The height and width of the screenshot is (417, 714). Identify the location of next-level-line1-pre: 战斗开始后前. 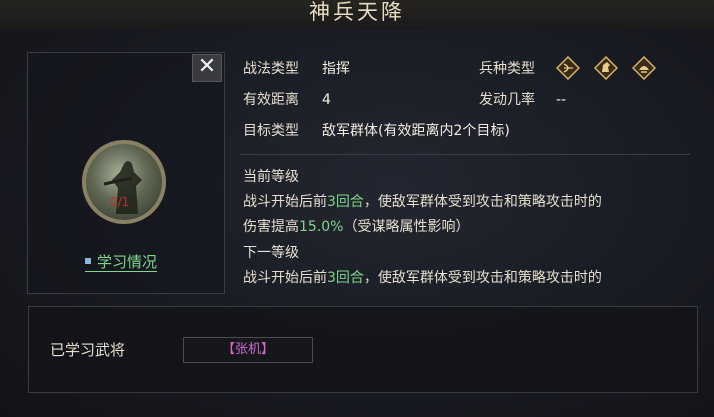
(285, 278).